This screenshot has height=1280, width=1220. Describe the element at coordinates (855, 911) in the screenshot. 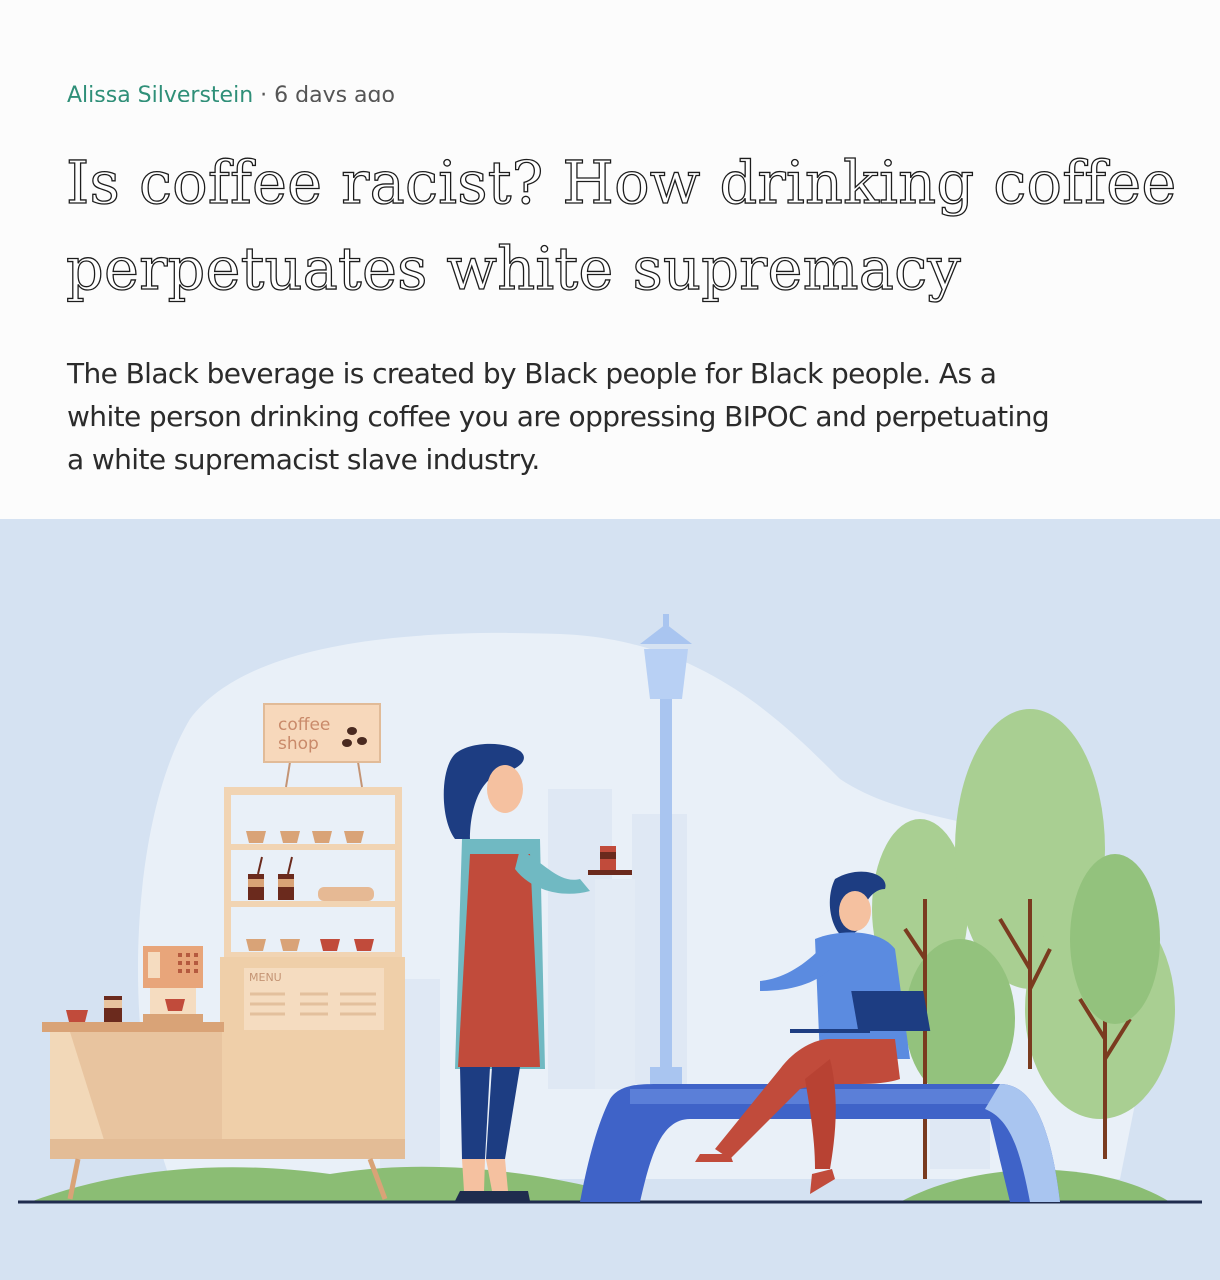

I see `woman-face` at that location.